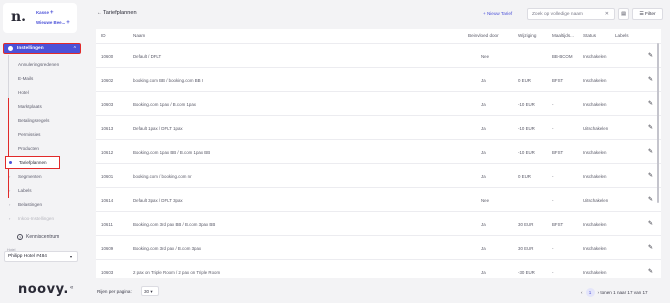 The width and height of the screenshot is (670, 303). What do you see at coordinates (43, 289) in the screenshot?
I see `noovy-logo: noovy.` at bounding box center [43, 289].